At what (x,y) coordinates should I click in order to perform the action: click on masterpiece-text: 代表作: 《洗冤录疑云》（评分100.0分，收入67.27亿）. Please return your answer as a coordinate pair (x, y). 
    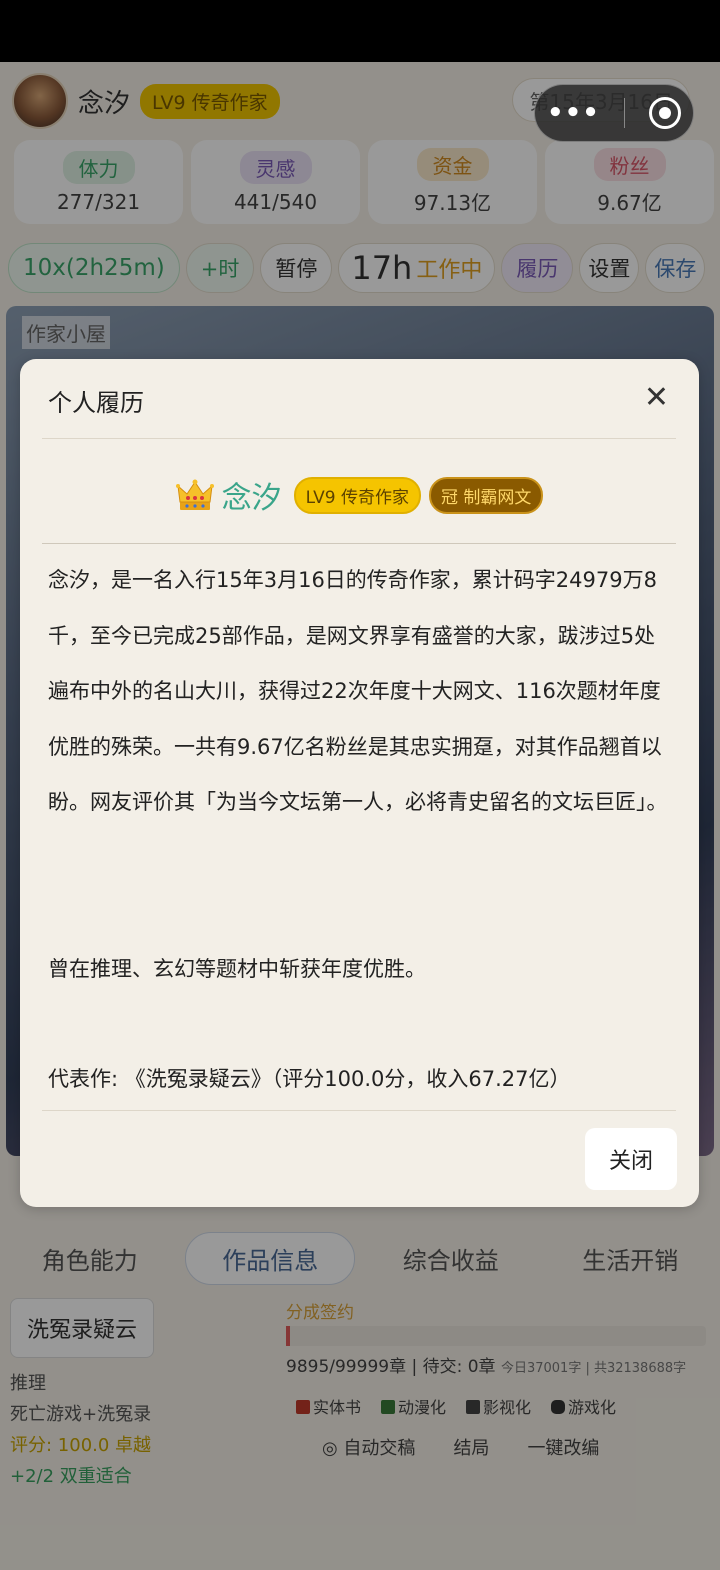
    Looking at the image, I should click on (309, 1079).